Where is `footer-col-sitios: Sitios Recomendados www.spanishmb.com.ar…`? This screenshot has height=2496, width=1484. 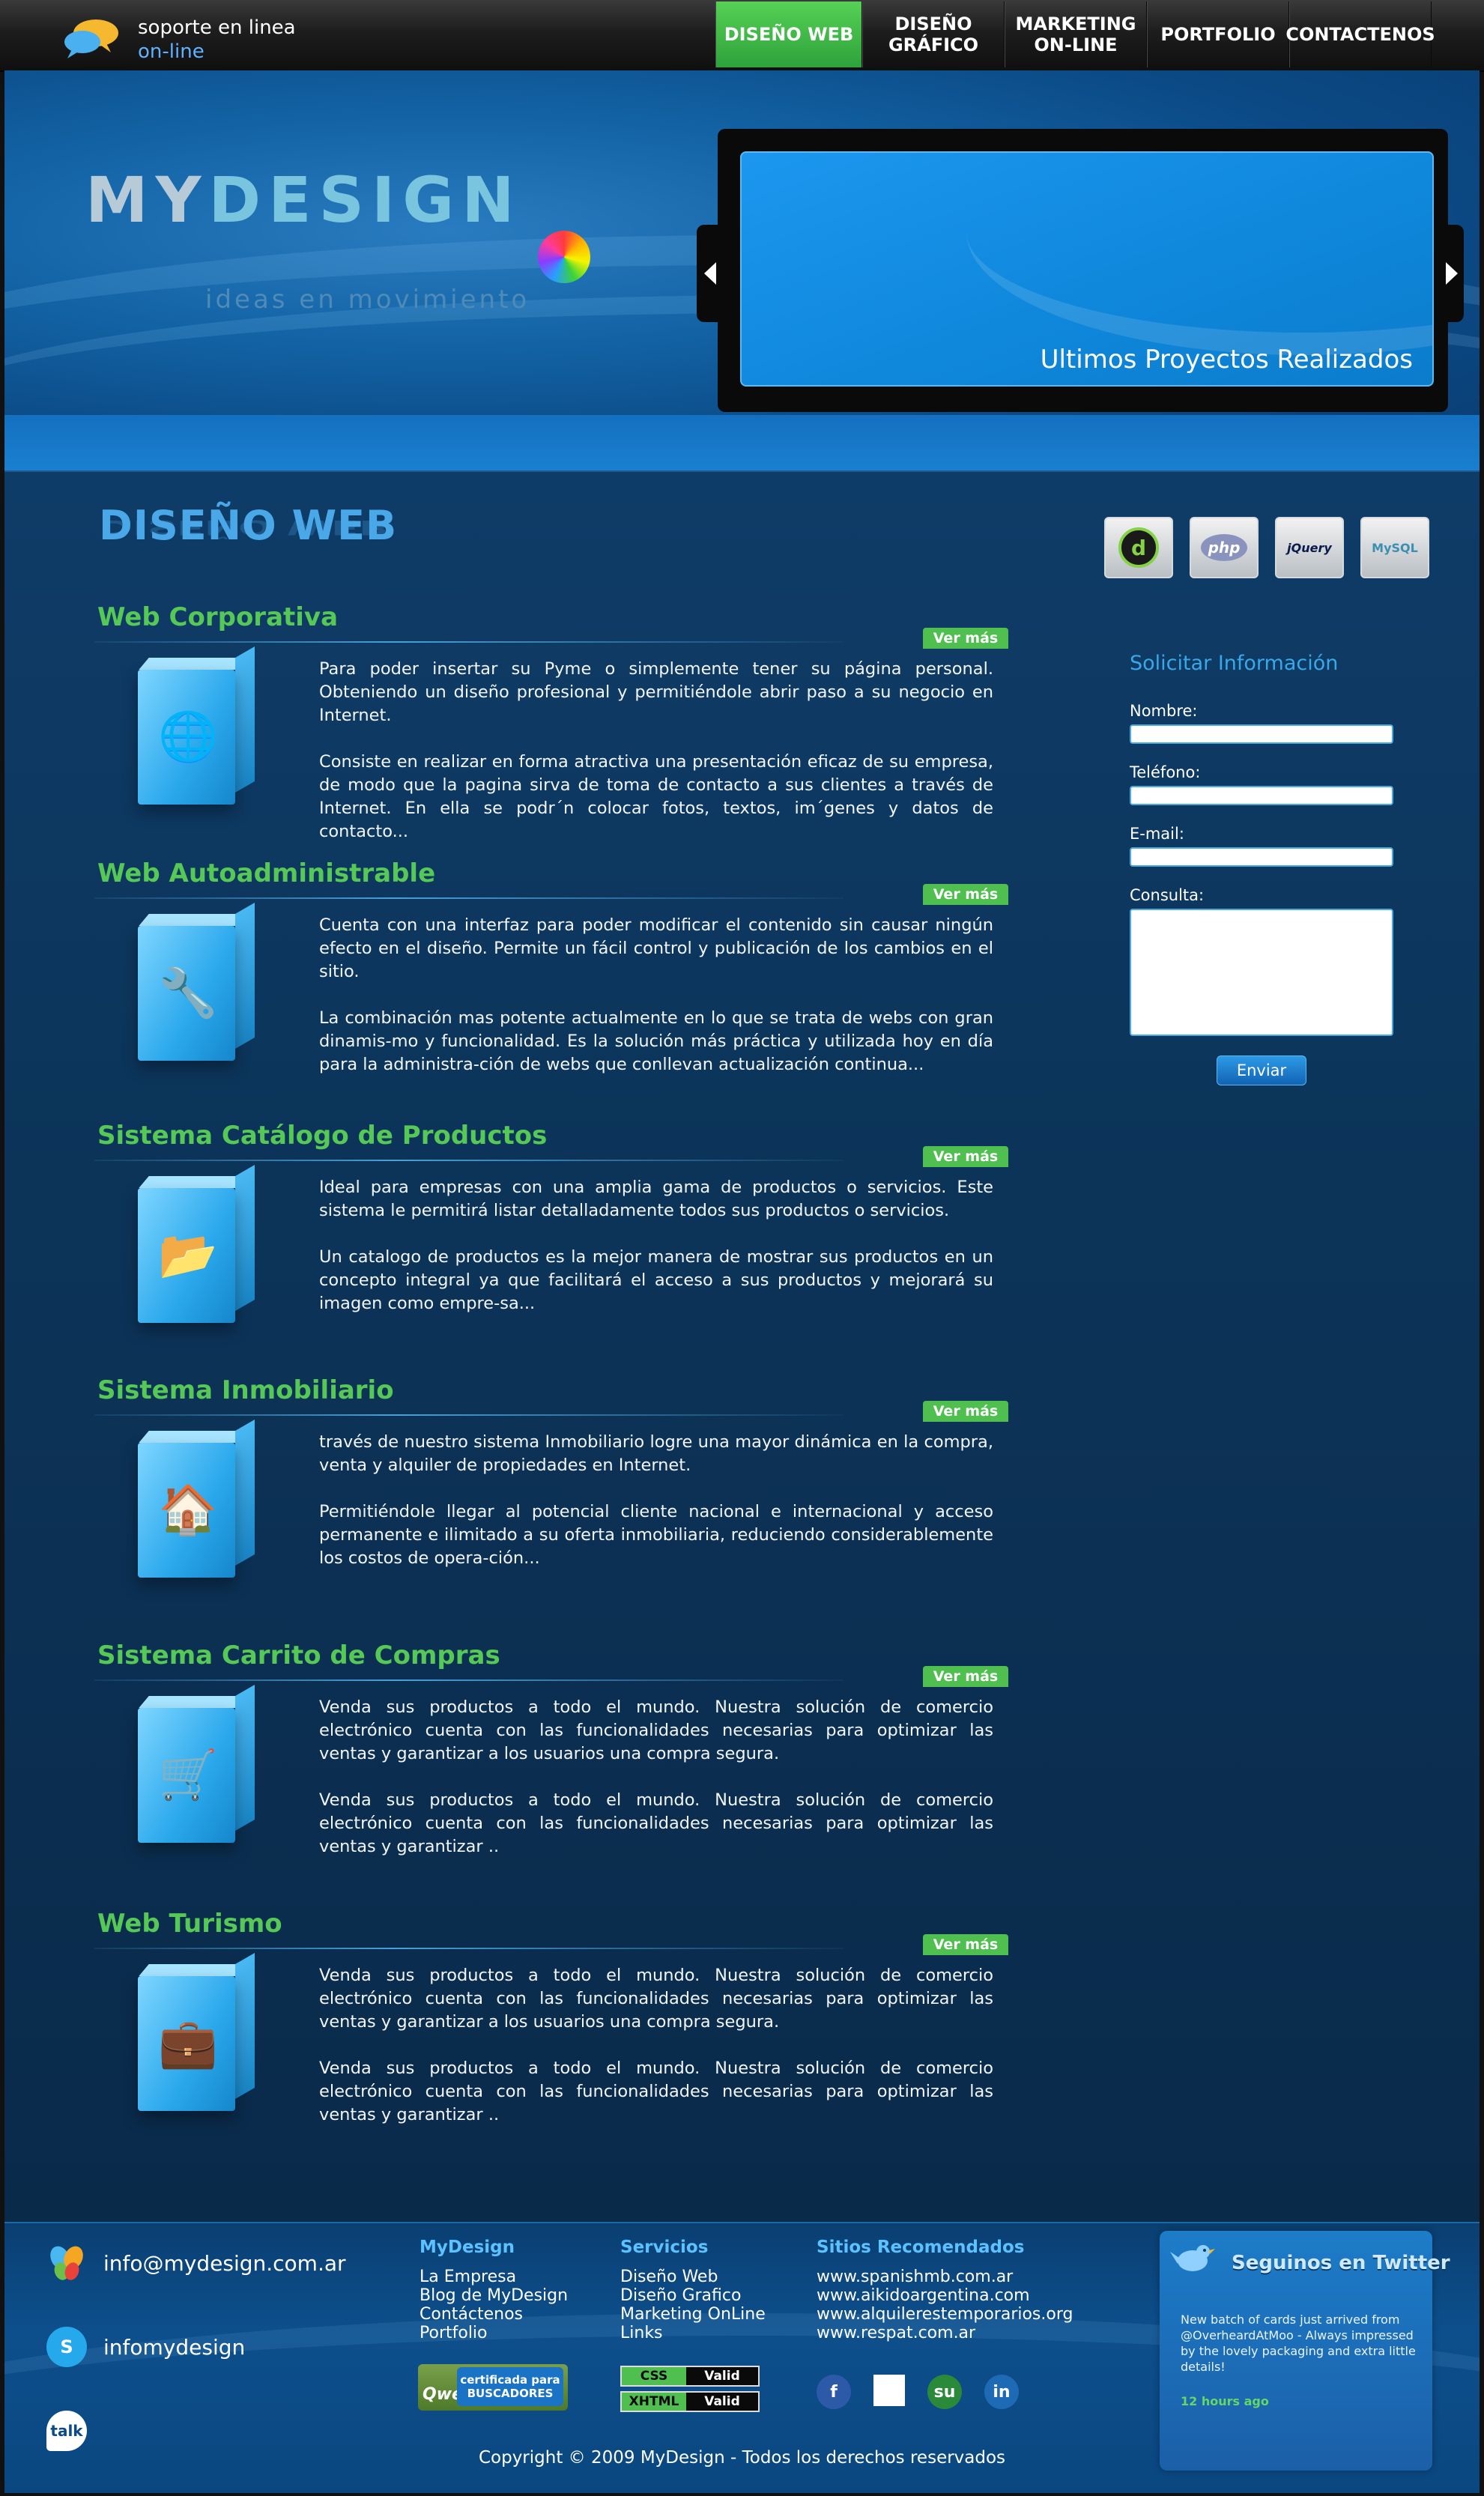 footer-col-sitios: Sitios Recomendados www.spanishmb.com.ar… is located at coordinates (945, 2290).